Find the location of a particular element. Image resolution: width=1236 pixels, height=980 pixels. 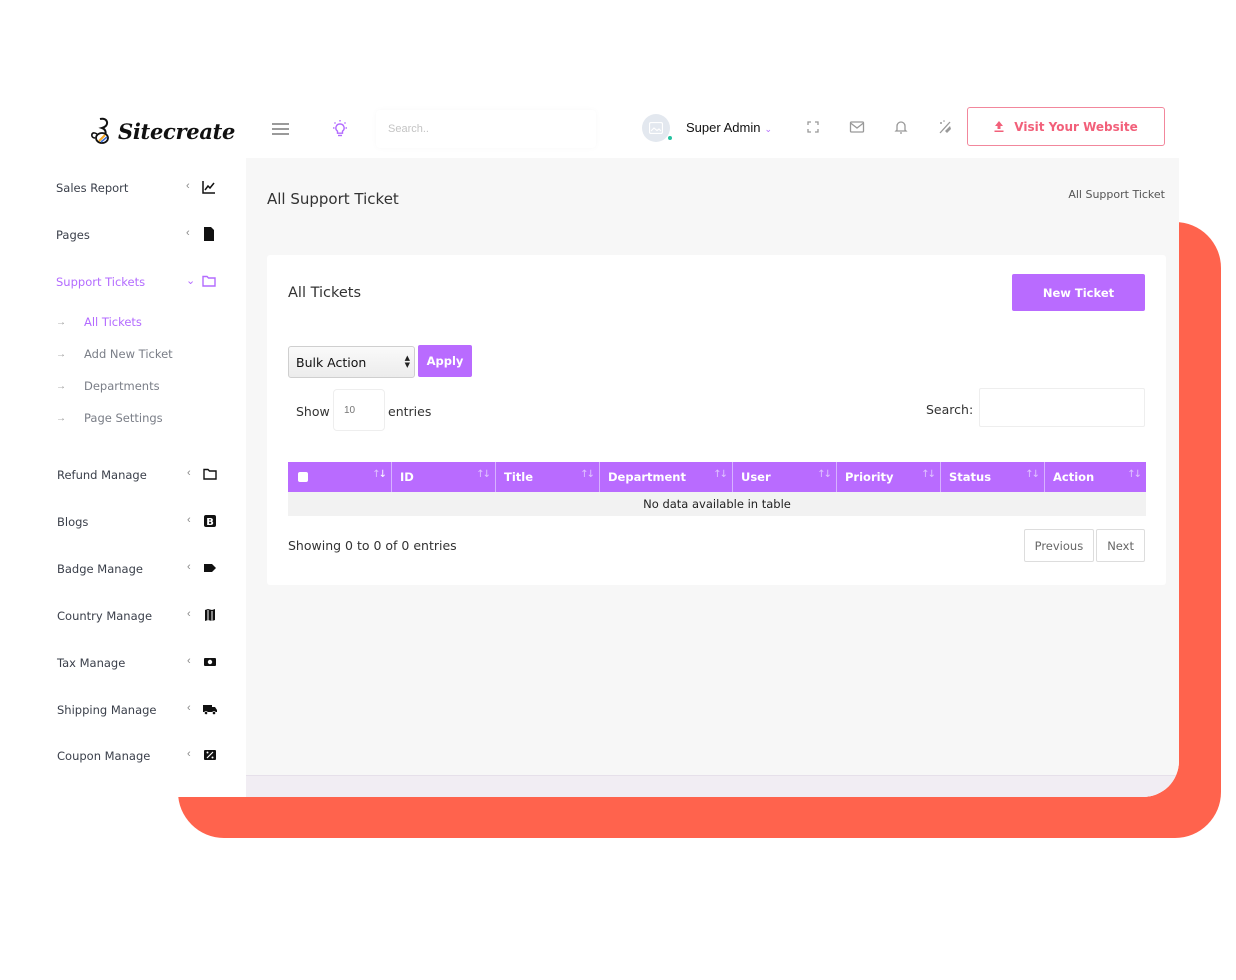

column-priority: Priority ↑↓ is located at coordinates (889, 477).